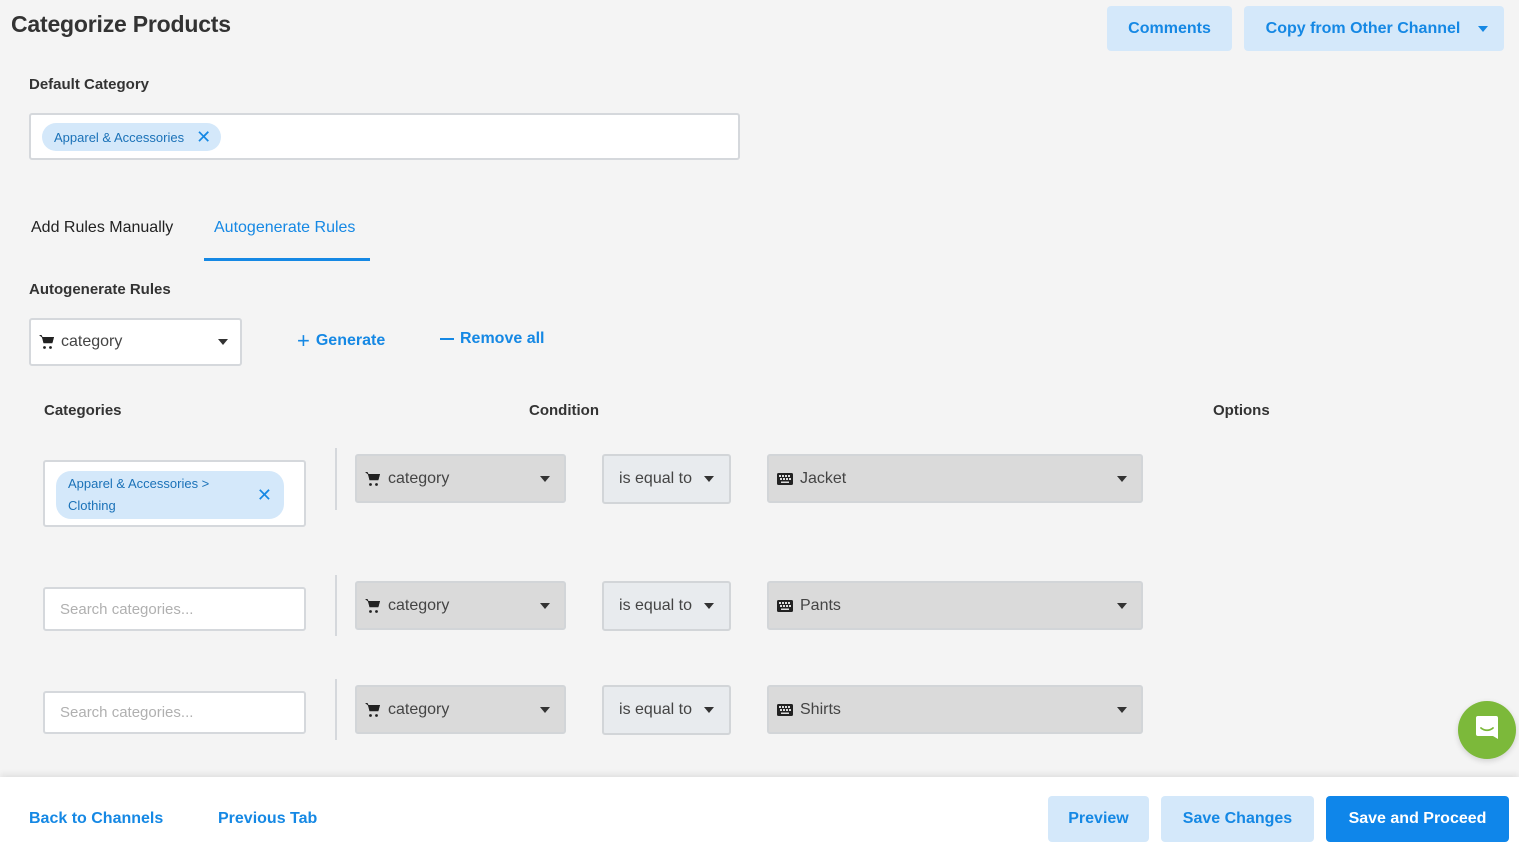 The height and width of the screenshot is (849, 1519). I want to click on chat-widget-button, so click(1487, 730).